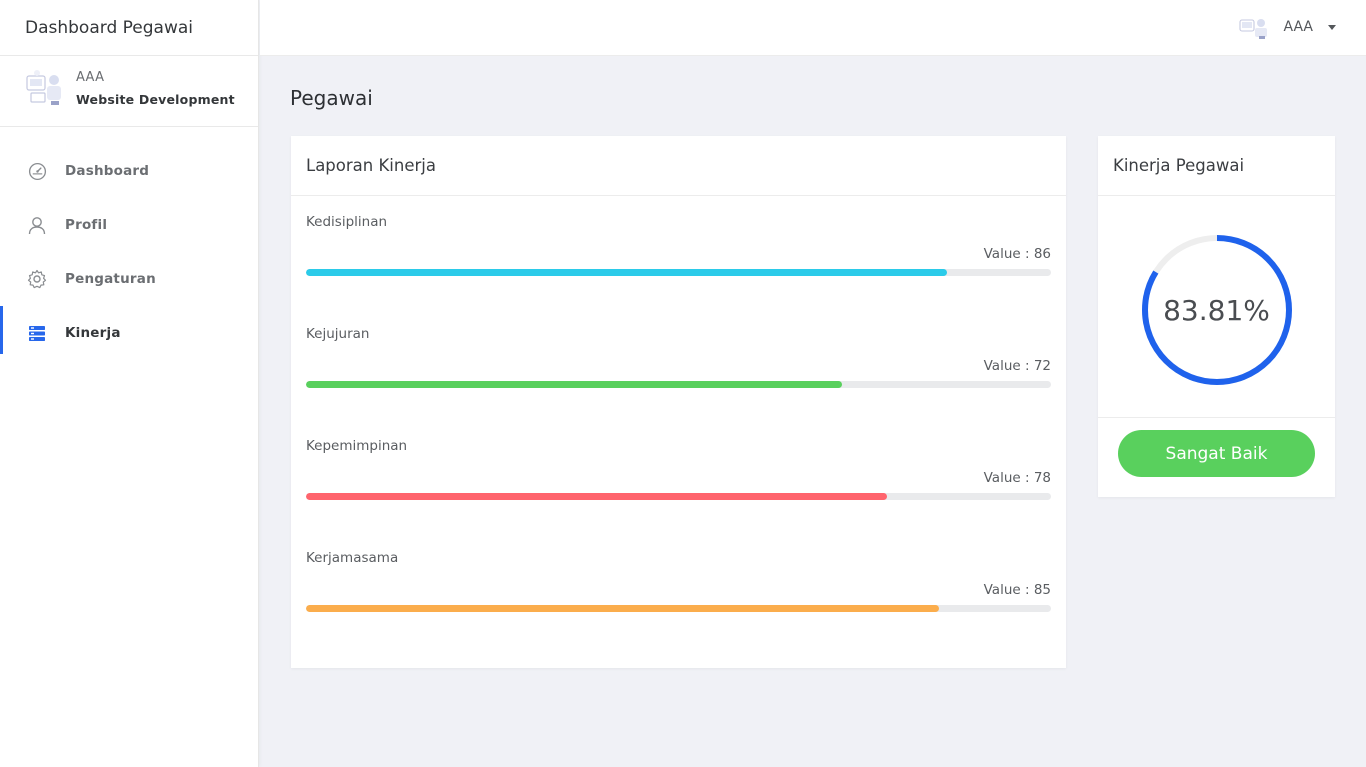  I want to click on topbar: AAA, so click(813, 28).